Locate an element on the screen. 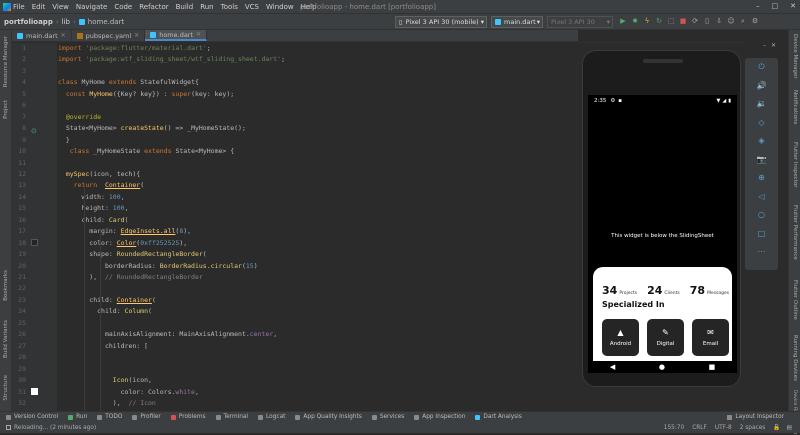 This screenshot has height=435, width=800. tab-pubspec-yaml: pubspec.yaml ✕ is located at coordinates (109, 35).